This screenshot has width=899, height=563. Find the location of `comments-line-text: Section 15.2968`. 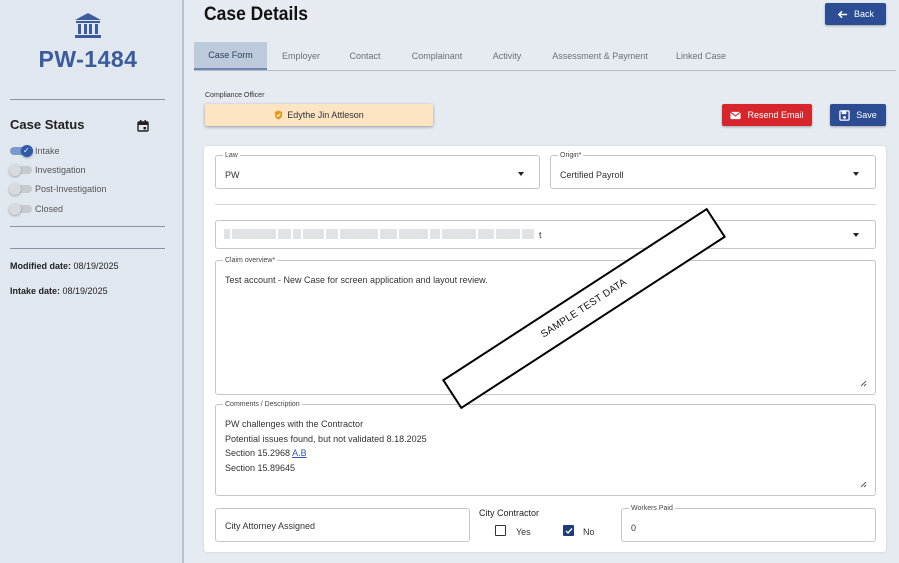

comments-line-text: Section 15.2968 is located at coordinates (259, 453).